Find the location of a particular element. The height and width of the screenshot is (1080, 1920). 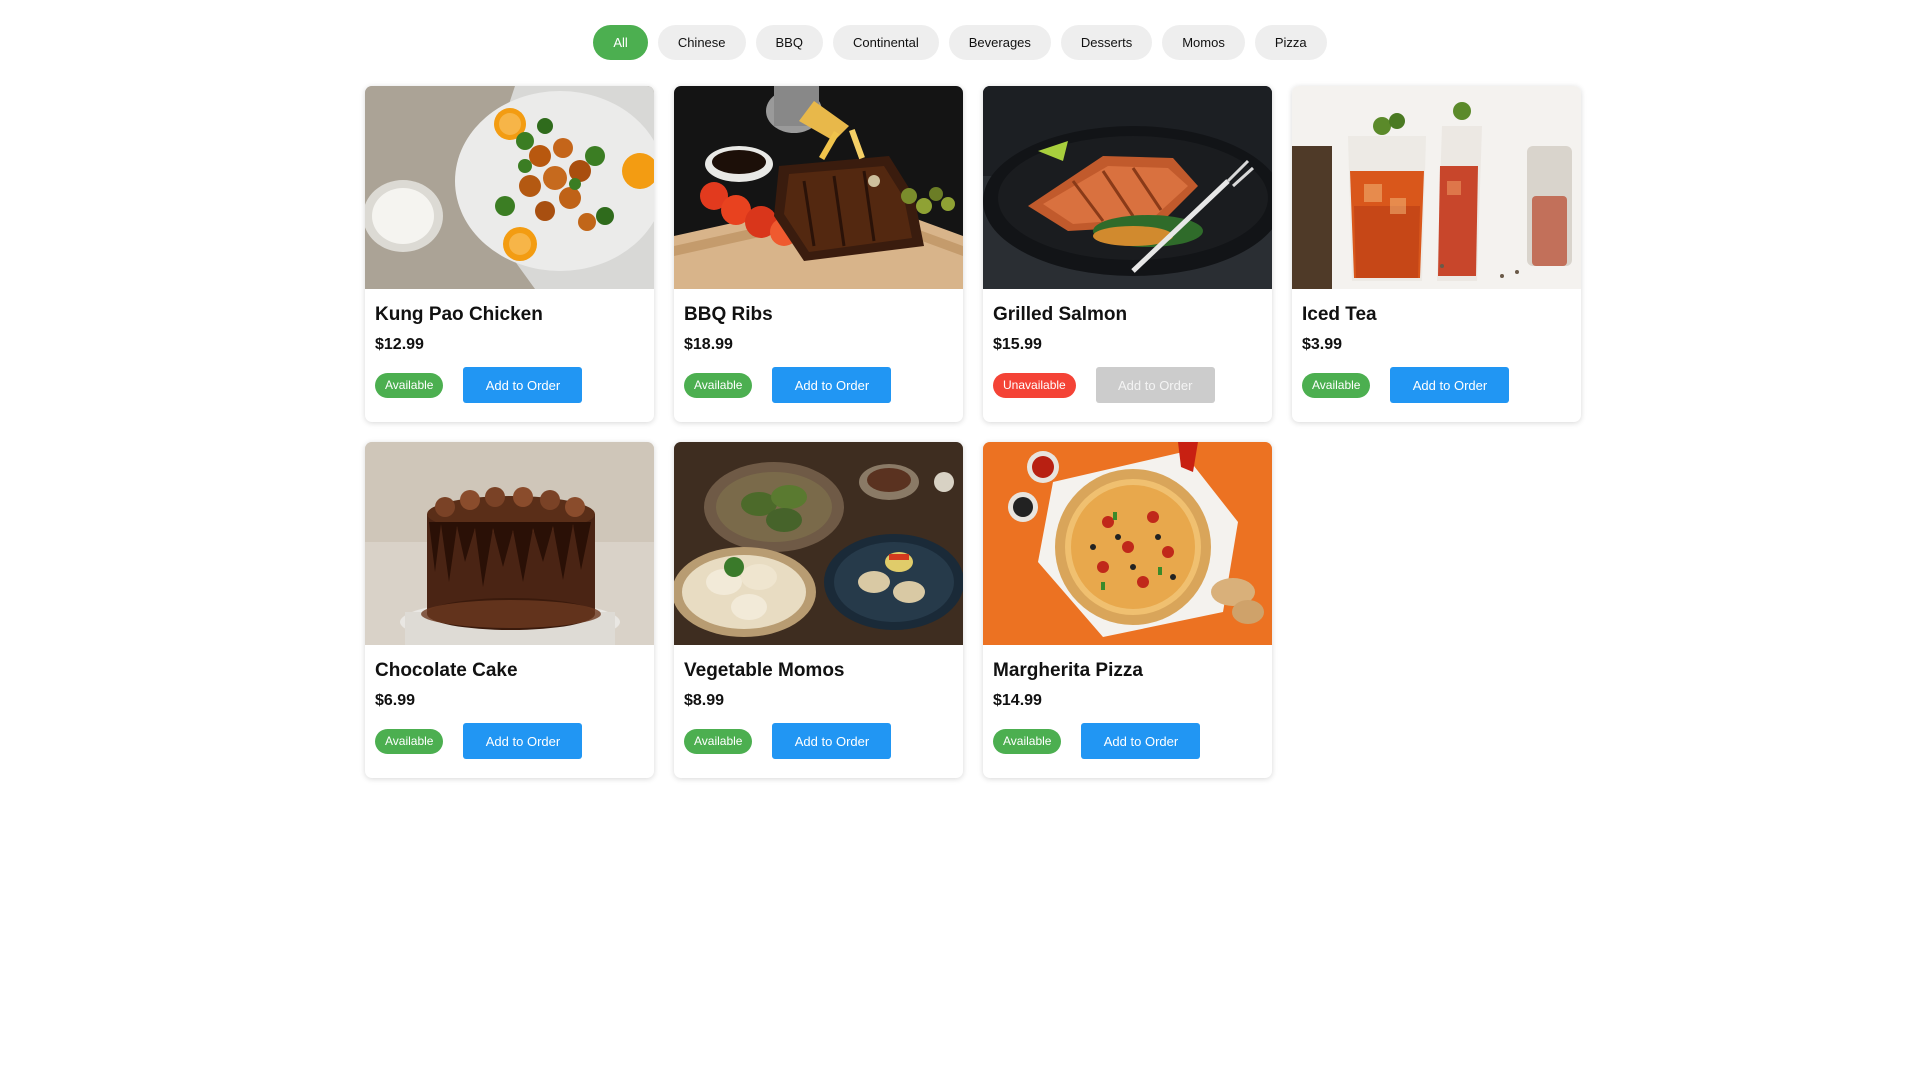

margherita-pizza-photo is located at coordinates (1127, 543).